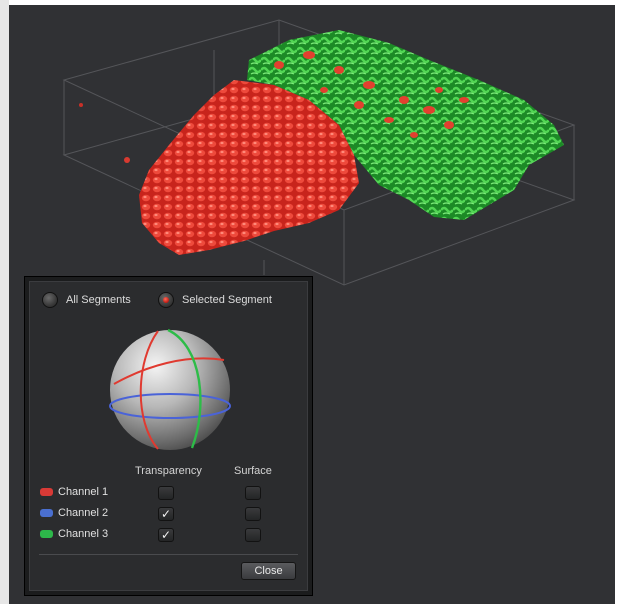 This screenshot has height=604, width=626. I want to click on close-button: Close, so click(268, 571).